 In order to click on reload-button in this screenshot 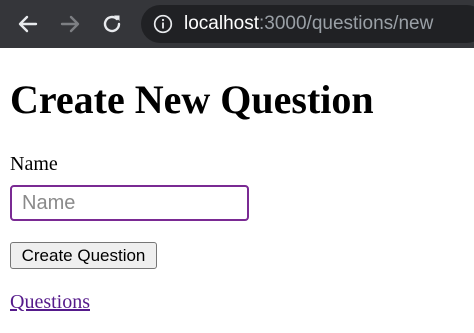, I will do `click(112, 24)`.